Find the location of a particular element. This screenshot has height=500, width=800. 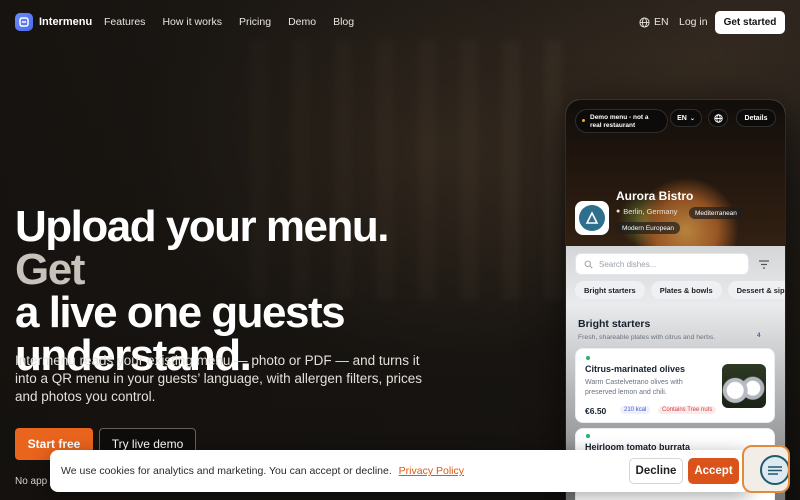

phone-language-button: EN ⌄ is located at coordinates (686, 118).